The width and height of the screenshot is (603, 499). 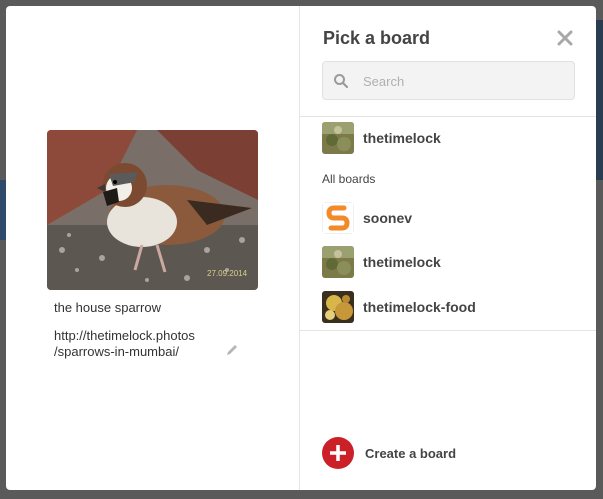 I want to click on pin-url-line-1: http://thetimelock.photos, so click(x=124, y=335).